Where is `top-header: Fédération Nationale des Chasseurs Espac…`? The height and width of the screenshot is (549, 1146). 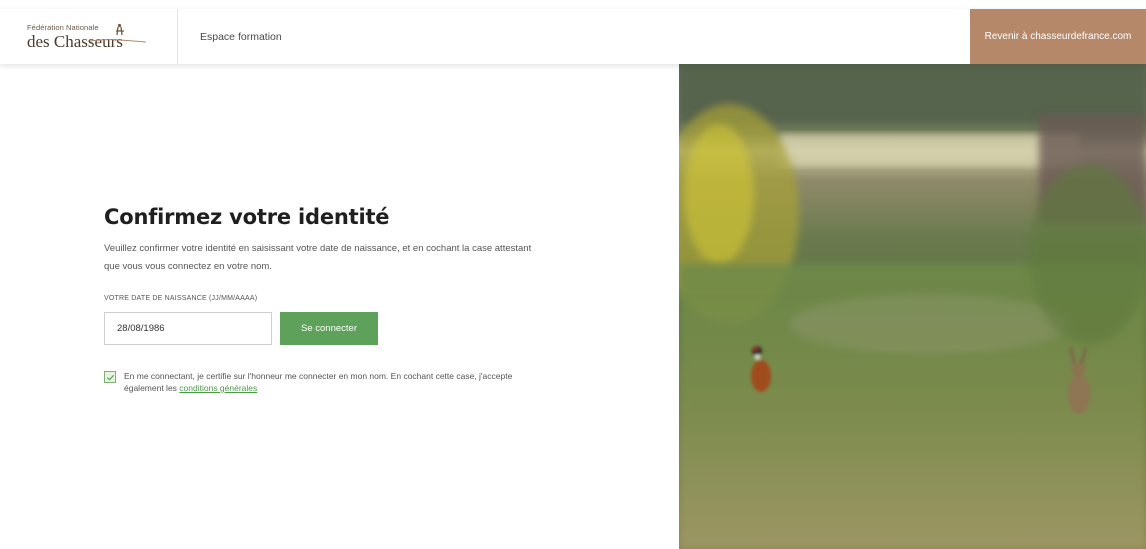 top-header: Fédération Nationale des Chasseurs Espac… is located at coordinates (573, 36).